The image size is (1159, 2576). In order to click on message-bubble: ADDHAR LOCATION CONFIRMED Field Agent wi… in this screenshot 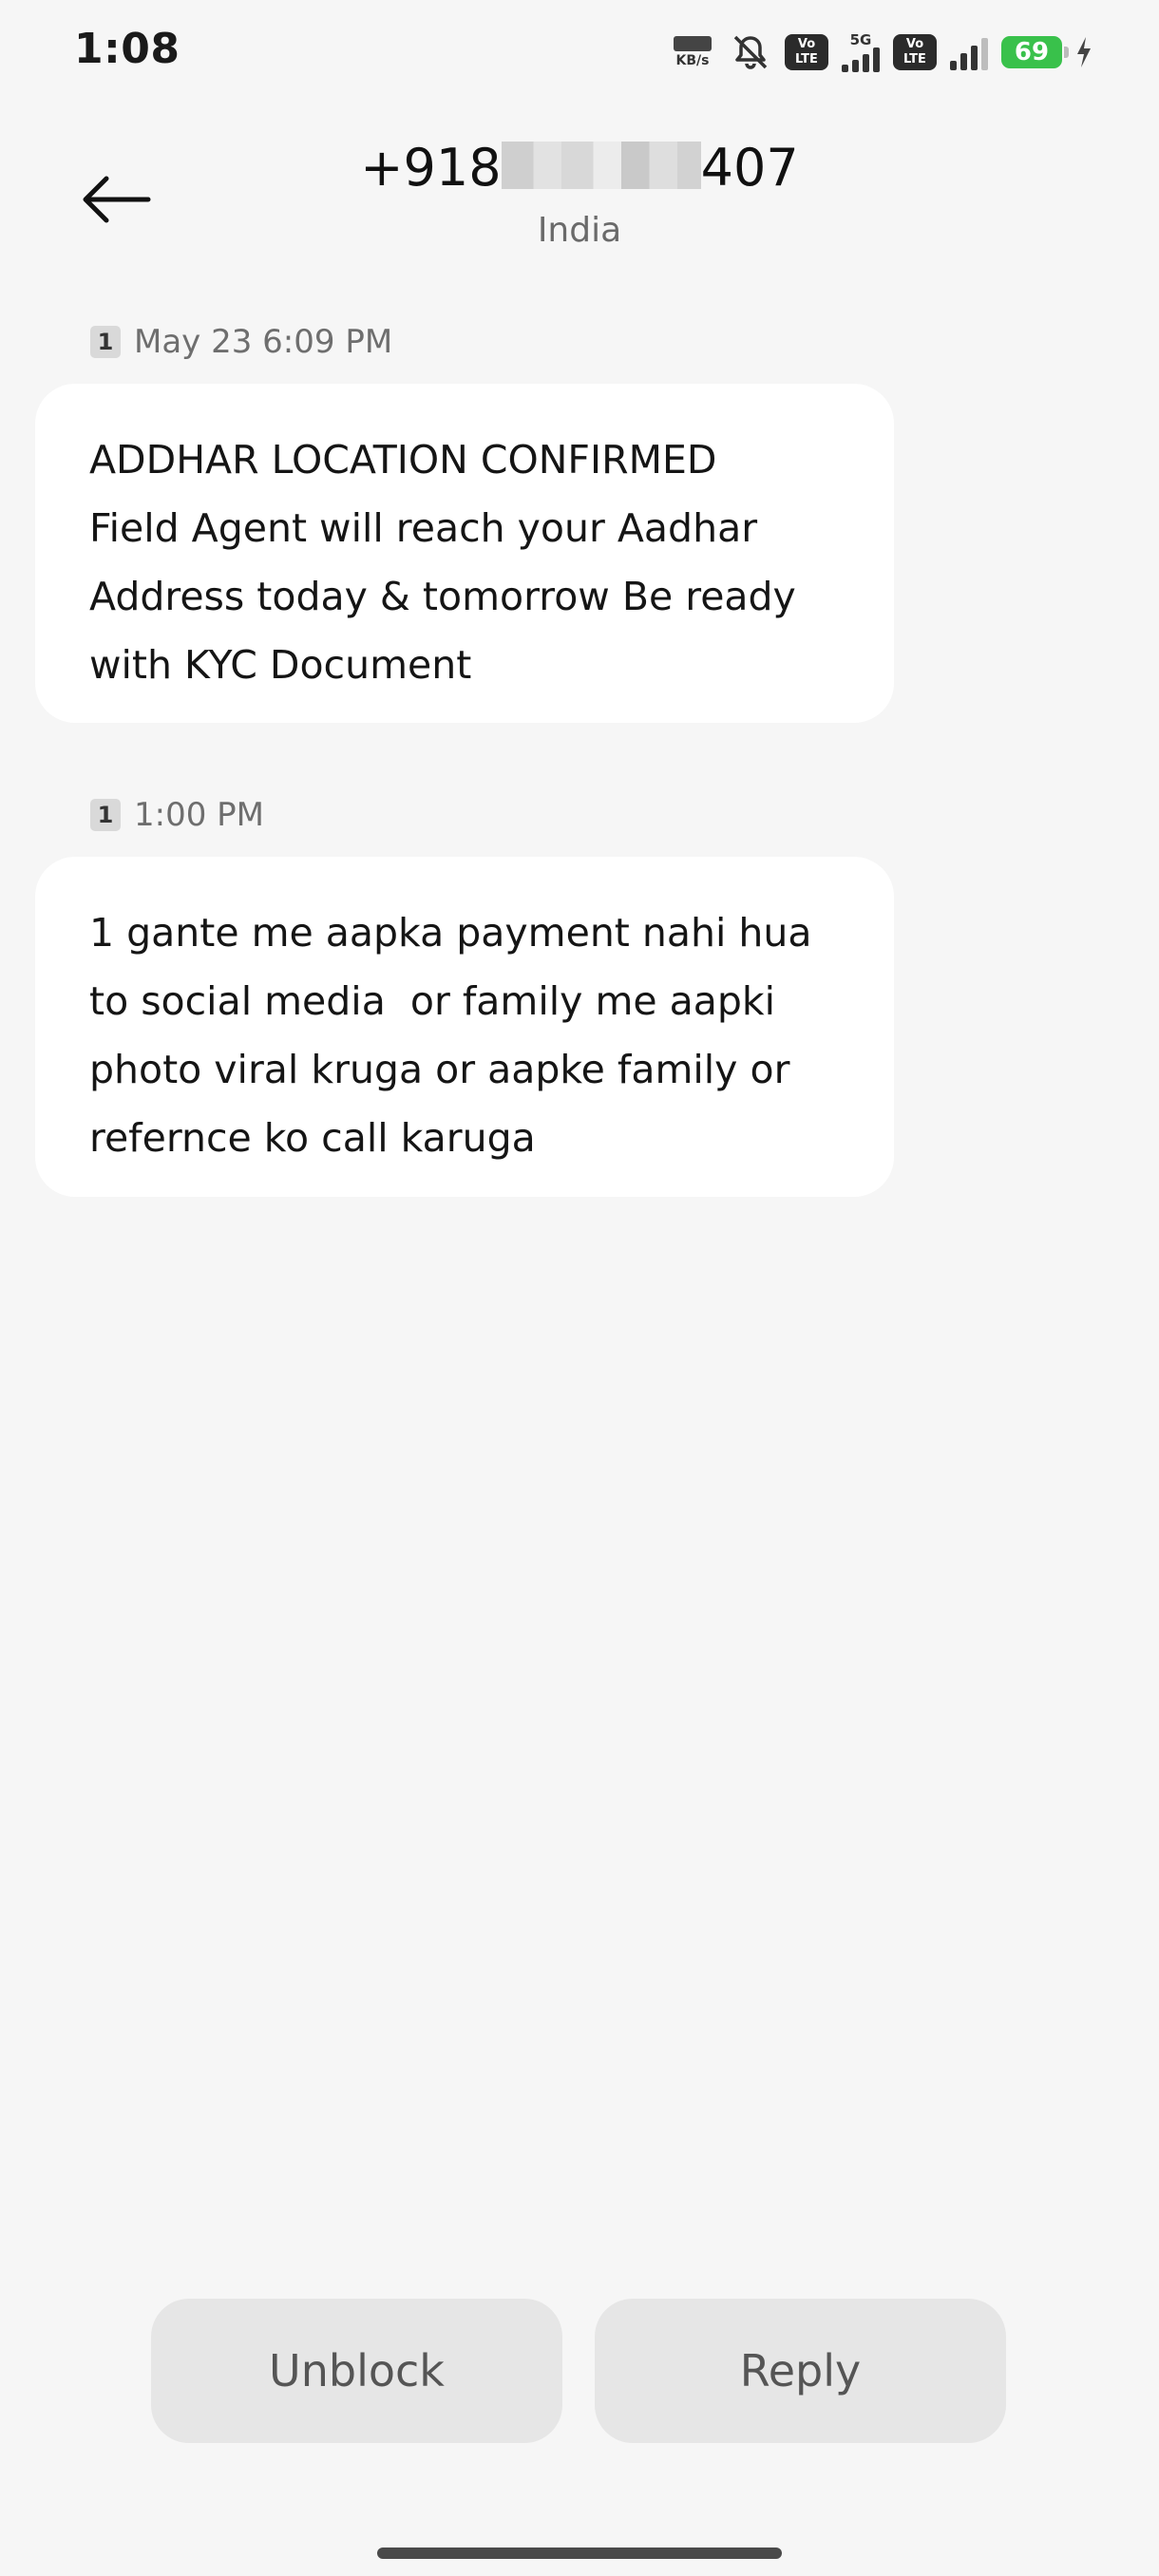, I will do `click(464, 553)`.